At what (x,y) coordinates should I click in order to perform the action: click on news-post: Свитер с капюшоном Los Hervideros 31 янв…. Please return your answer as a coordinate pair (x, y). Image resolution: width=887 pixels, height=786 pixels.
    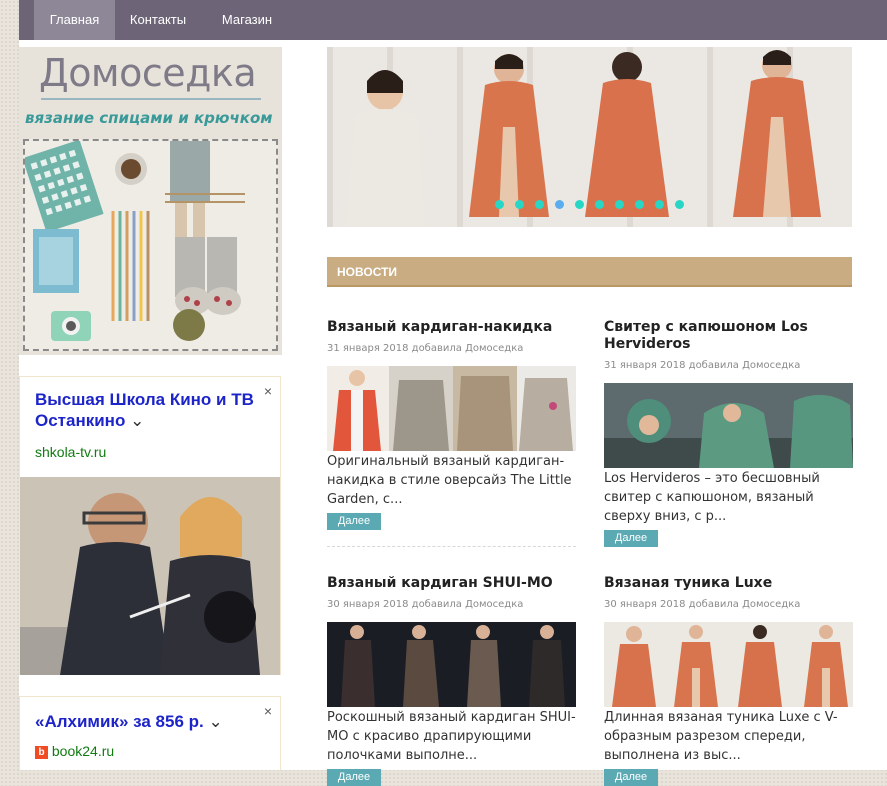
    Looking at the image, I should click on (728, 434).